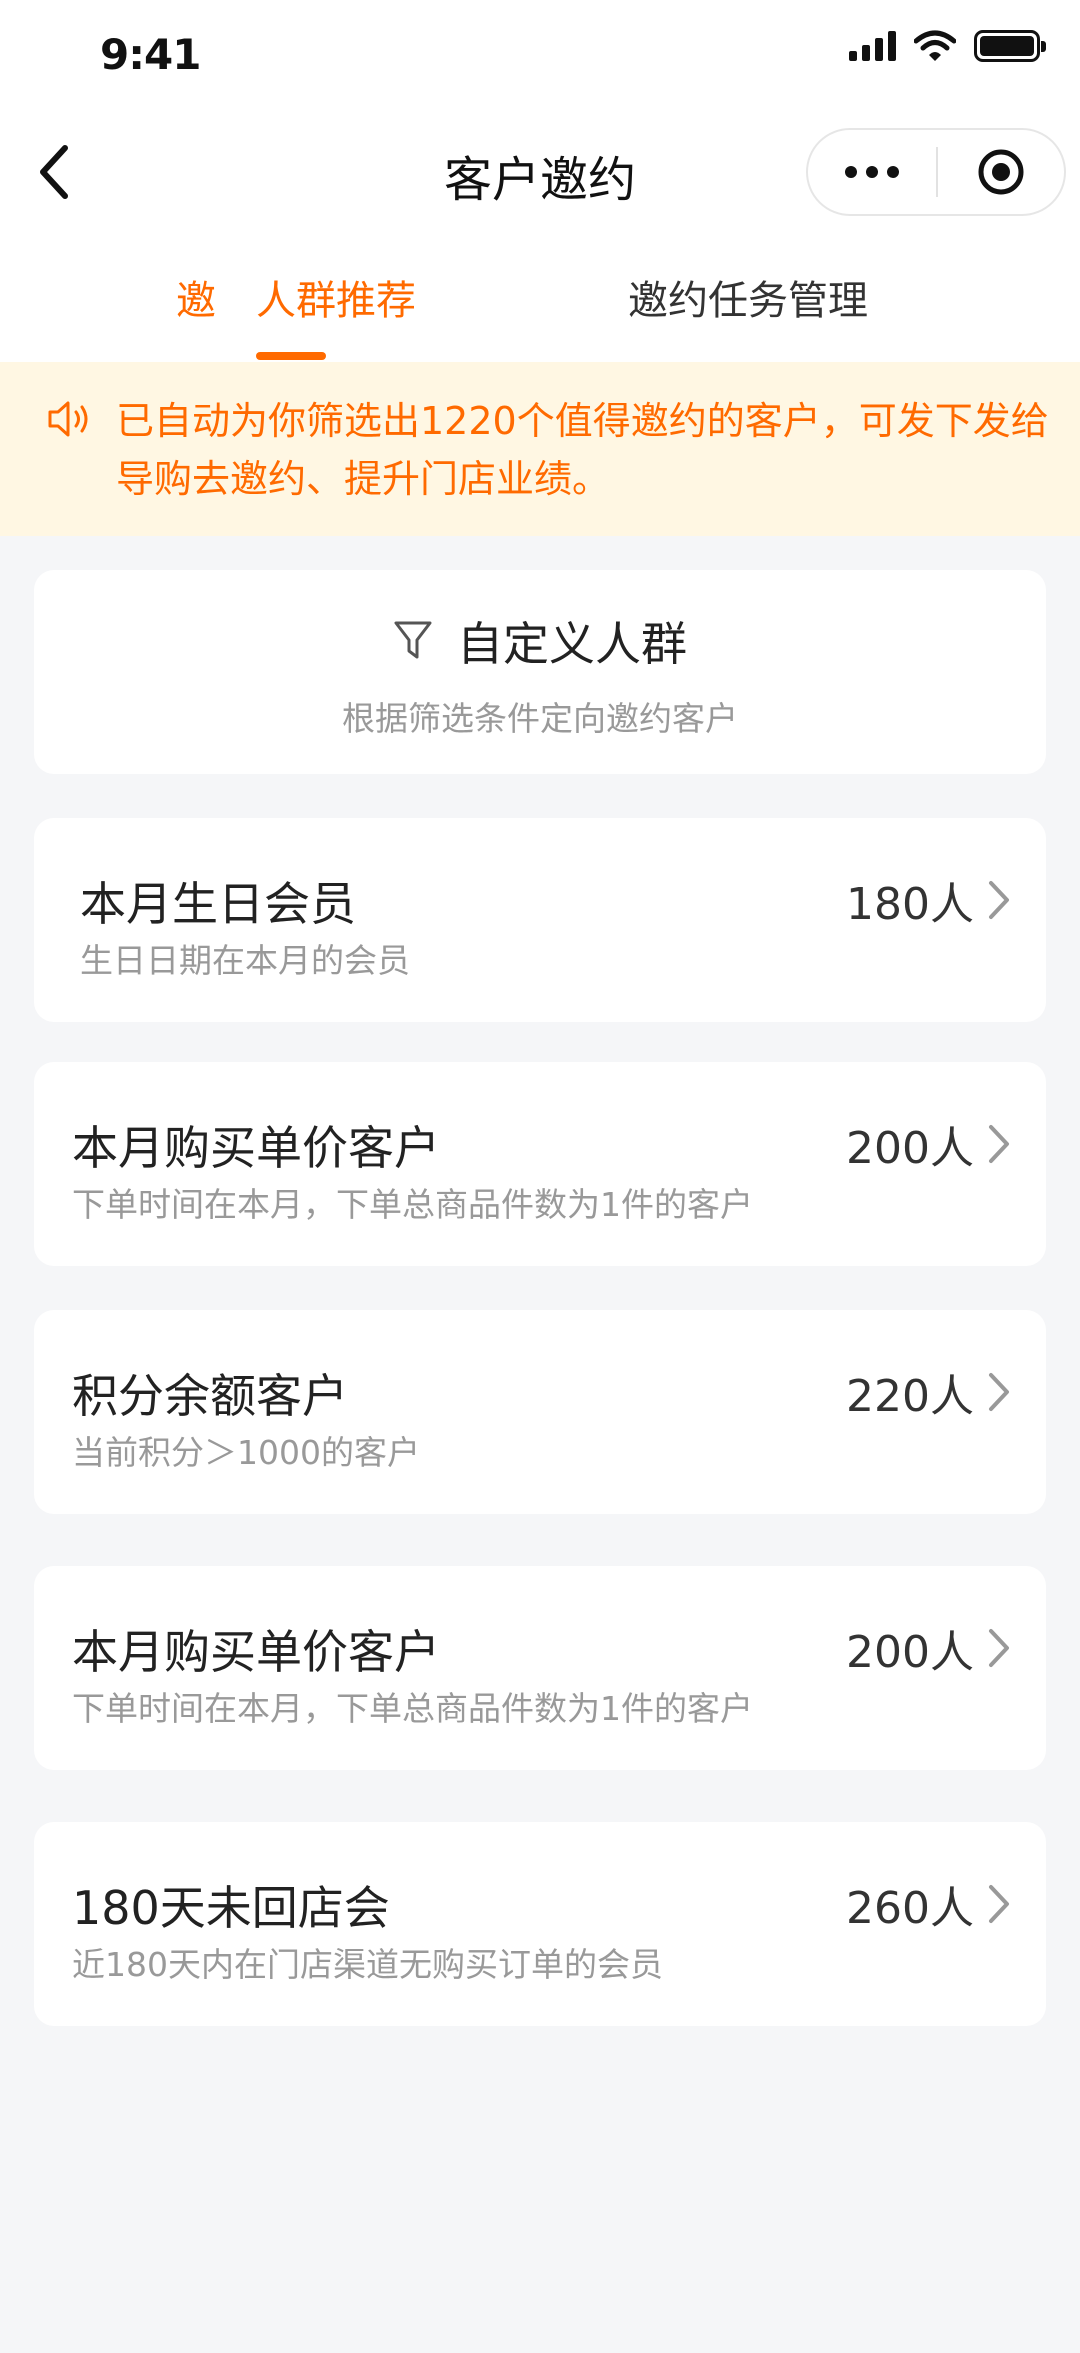 This screenshot has width=1080, height=2353. What do you see at coordinates (367, 1964) in the screenshot?
I see `segment-desc: 近180天内在门店渠道无购买订单的会员` at bounding box center [367, 1964].